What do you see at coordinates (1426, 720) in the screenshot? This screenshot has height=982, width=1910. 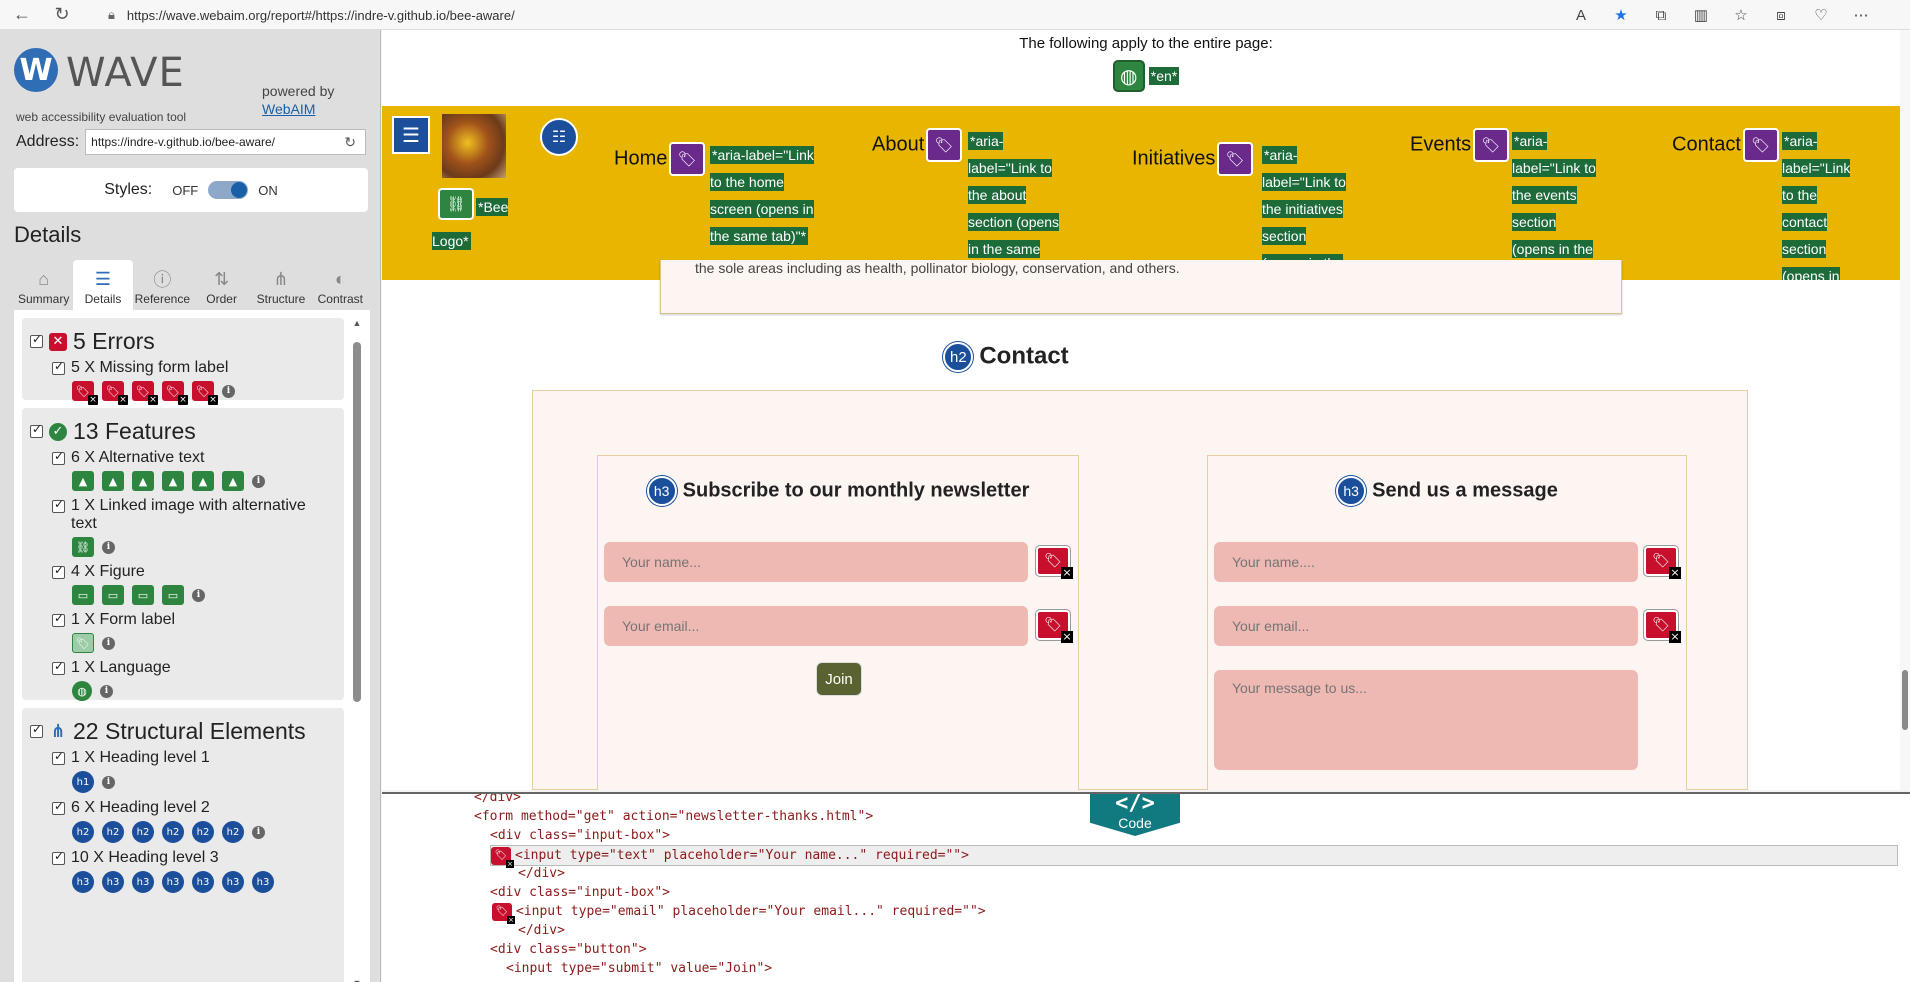 I see `message-textarea` at bounding box center [1426, 720].